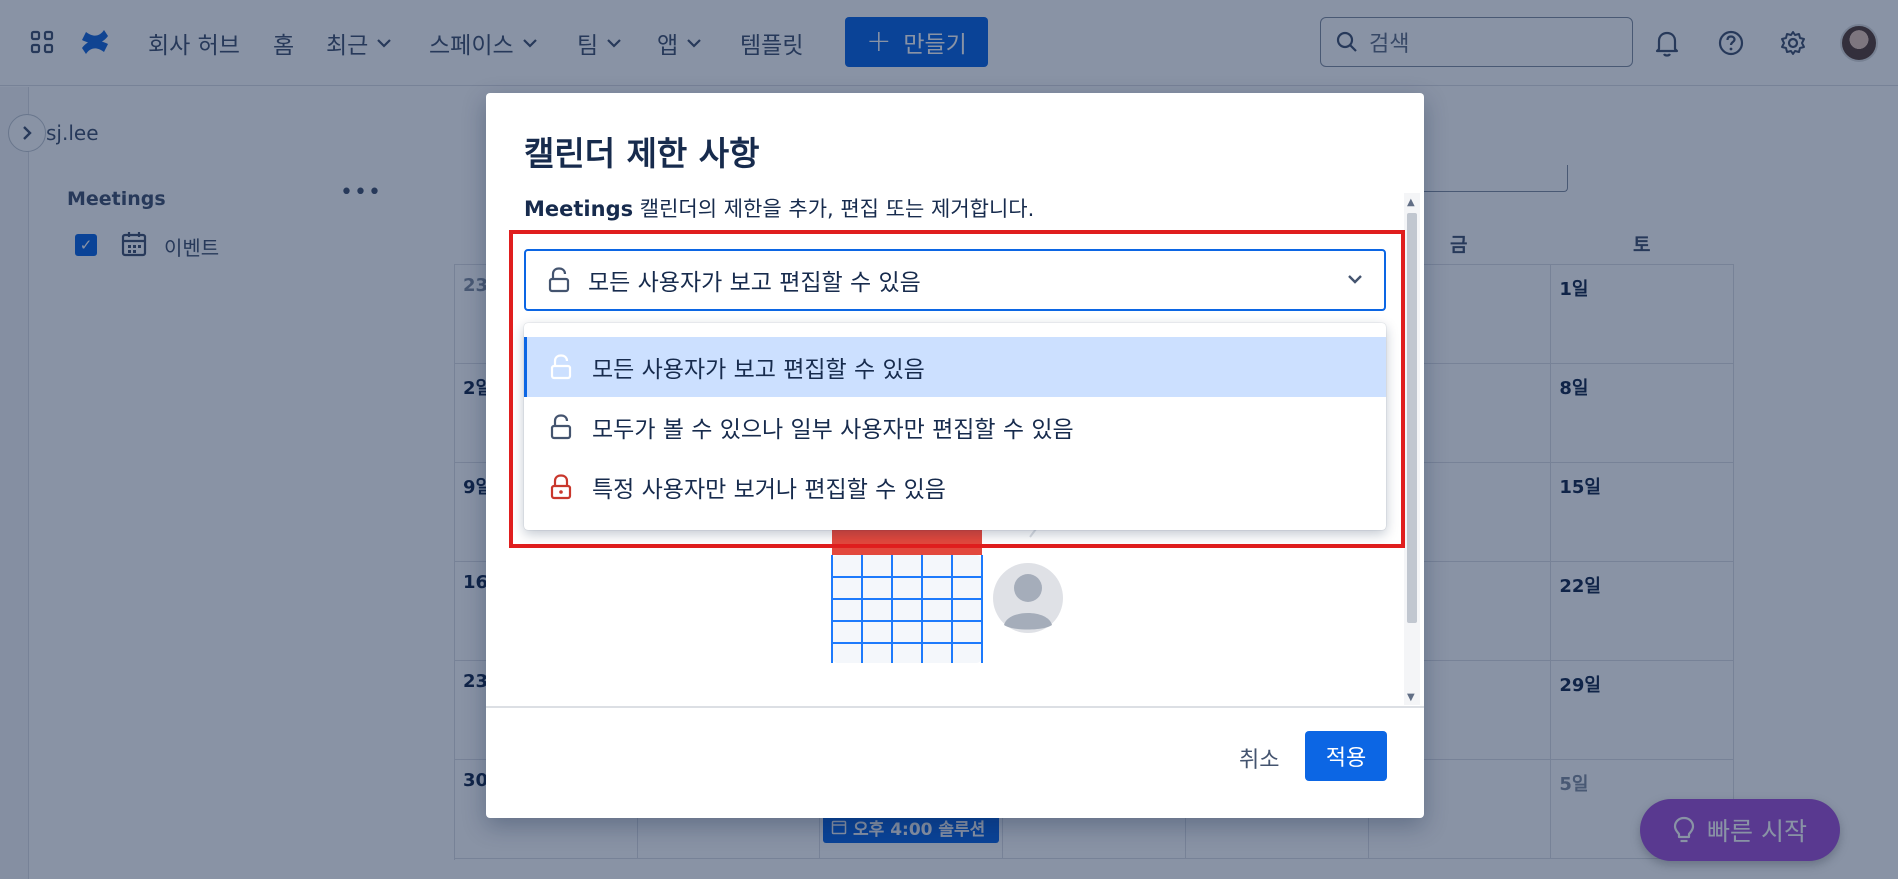 This screenshot has width=1898, height=879. I want to click on option-everyone-view-some-edit: 모두가 볼 수 있으나 일부 사용자만 편집할 수 있음, so click(955, 427).